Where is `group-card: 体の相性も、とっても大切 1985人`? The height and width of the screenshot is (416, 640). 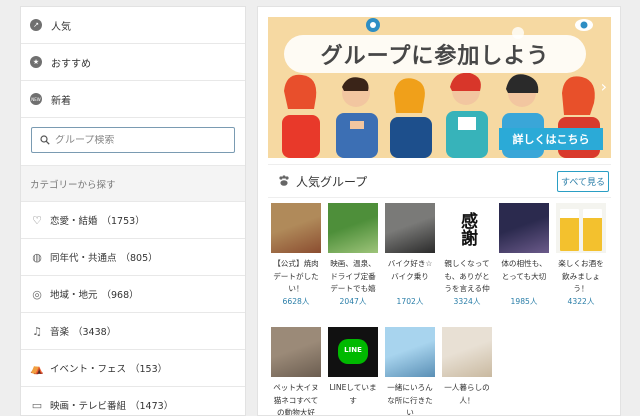 group-card: 体の相性も、とっても大切 1985人 is located at coordinates (524, 255).